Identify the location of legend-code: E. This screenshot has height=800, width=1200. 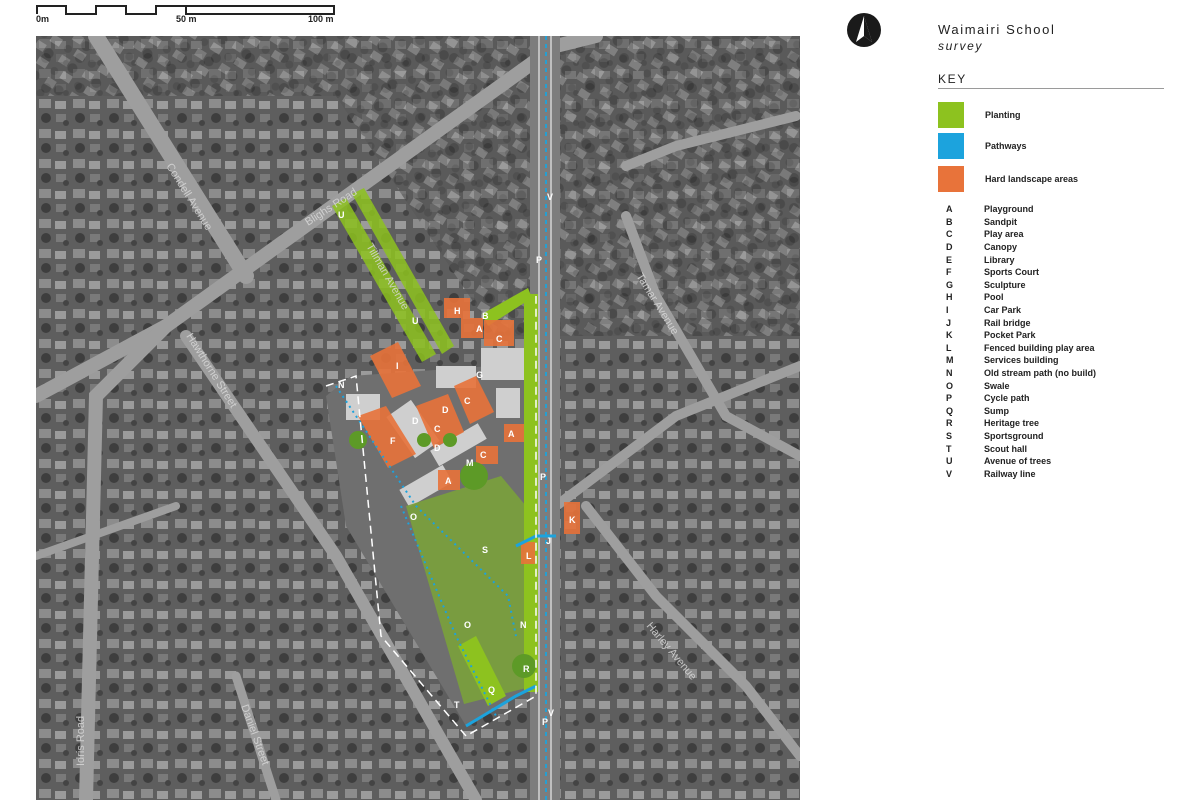
(949, 259).